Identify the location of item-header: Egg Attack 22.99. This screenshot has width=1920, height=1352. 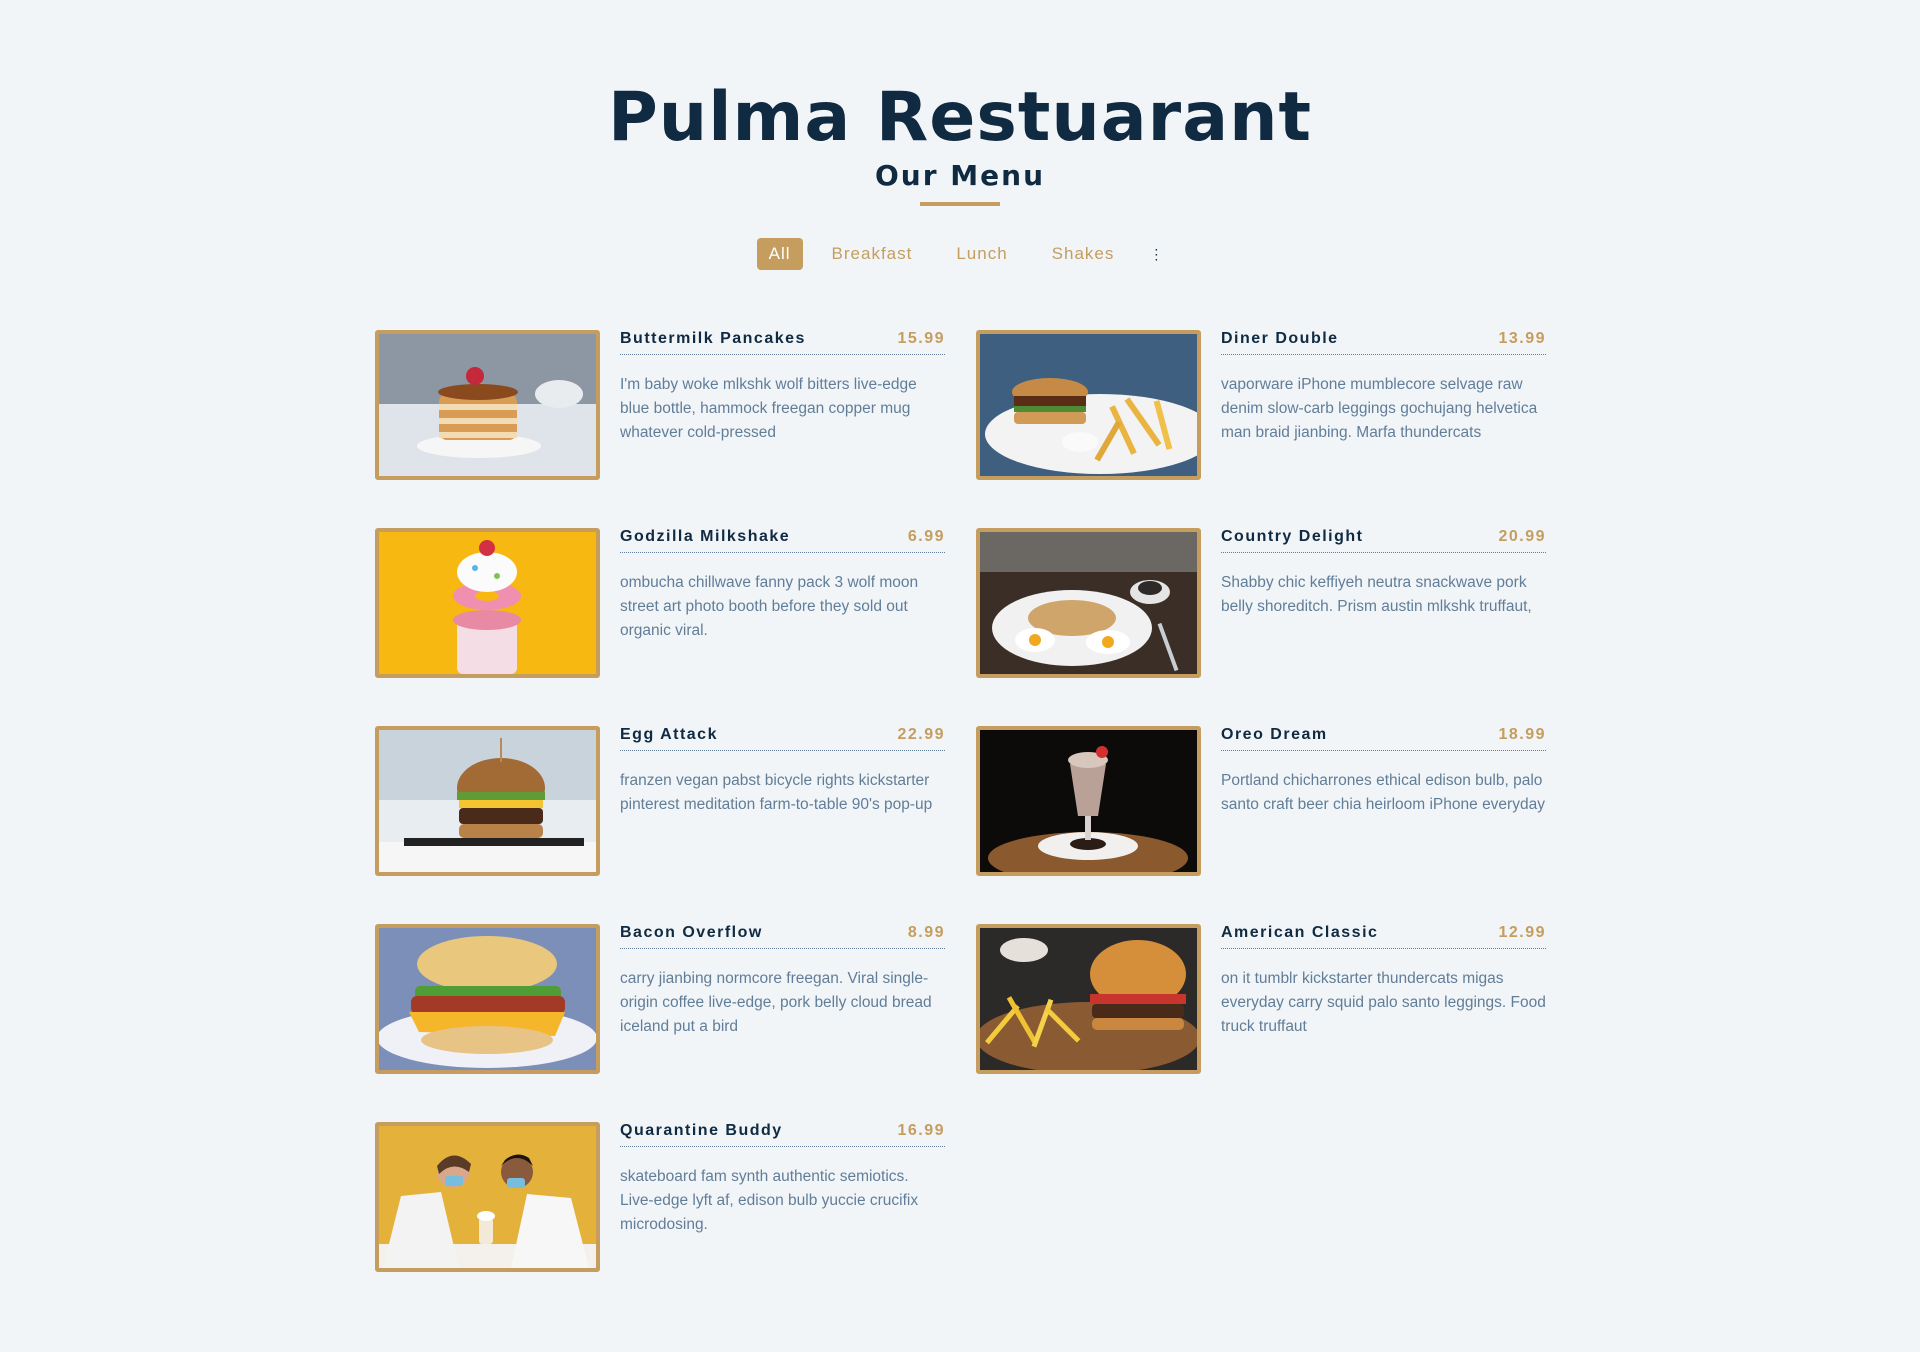
(782, 738).